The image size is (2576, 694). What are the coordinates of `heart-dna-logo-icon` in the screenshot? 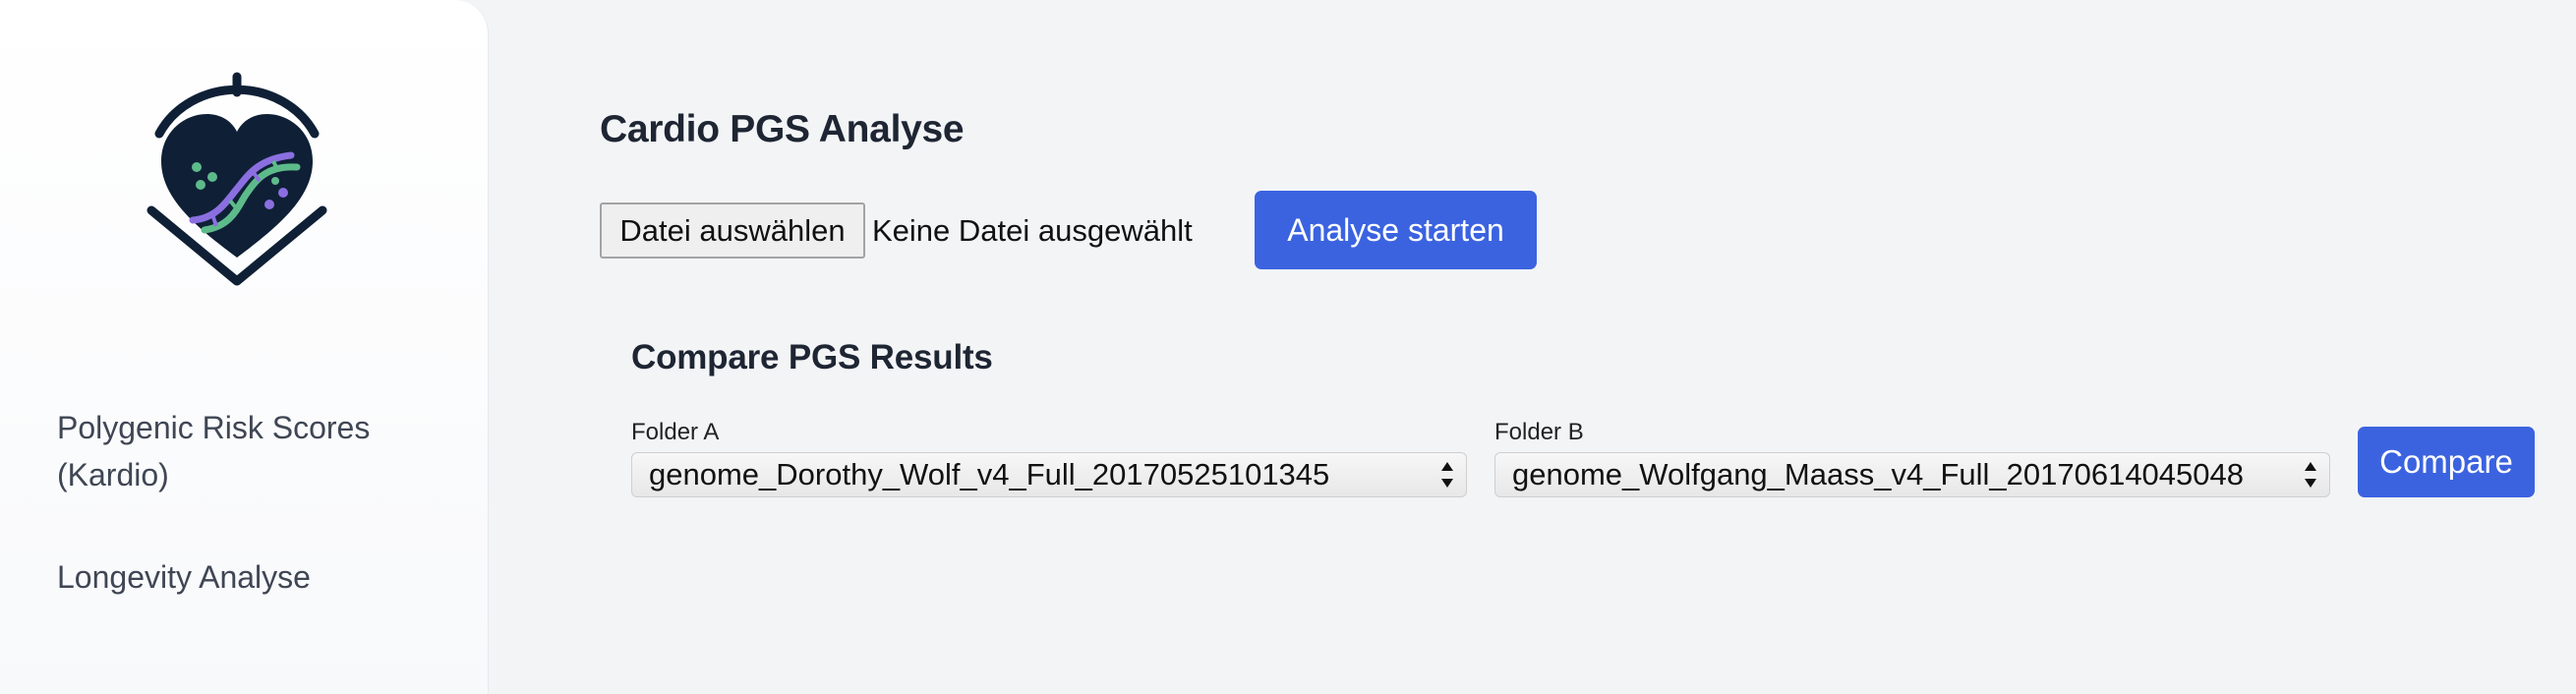 It's located at (237, 180).